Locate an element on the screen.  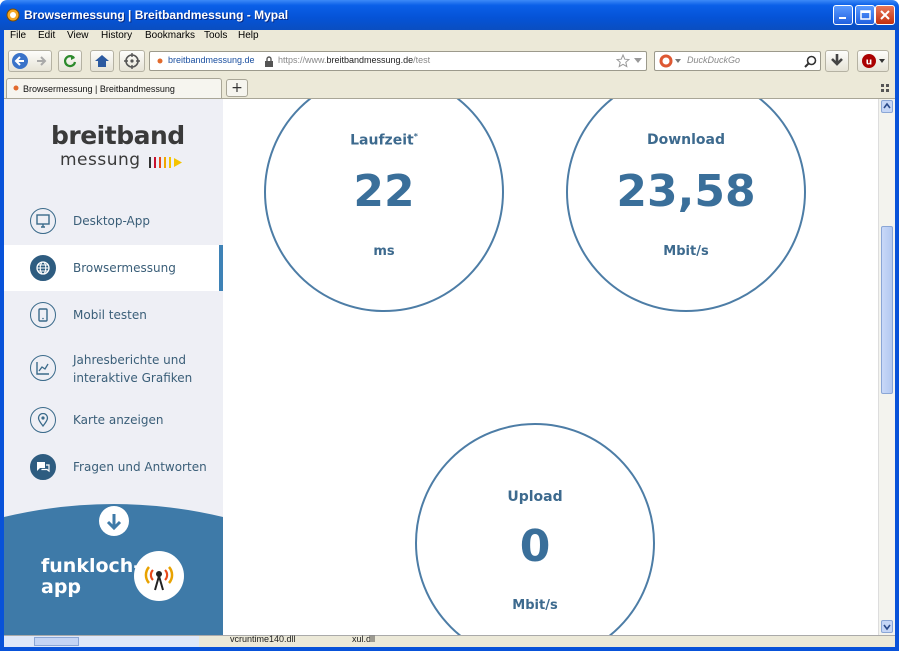
maximize-icon is located at coordinates (865, 15).